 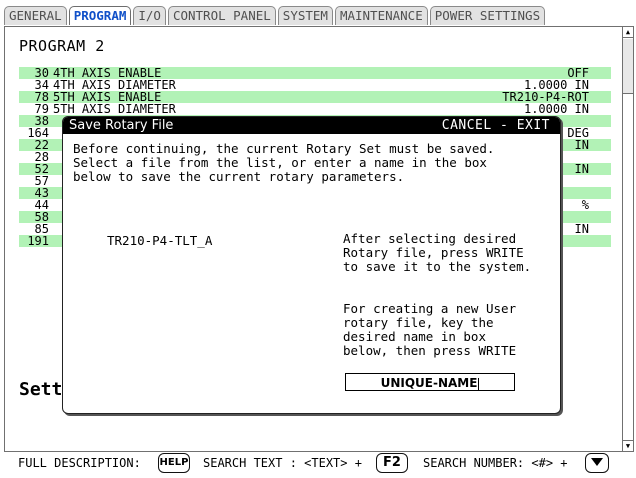 I want to click on setting-description: 5TH AXIS DIAMETER, so click(x=114, y=109).